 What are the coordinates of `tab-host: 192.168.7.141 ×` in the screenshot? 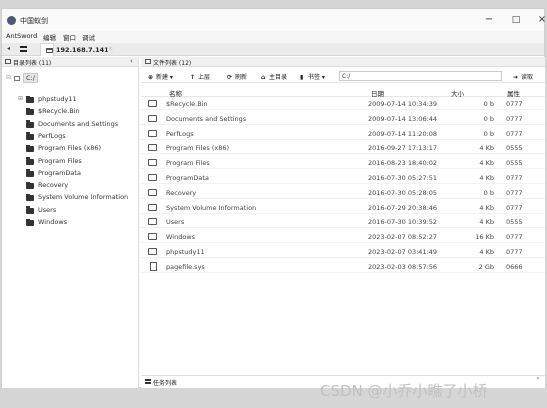 It's located at (77, 49).